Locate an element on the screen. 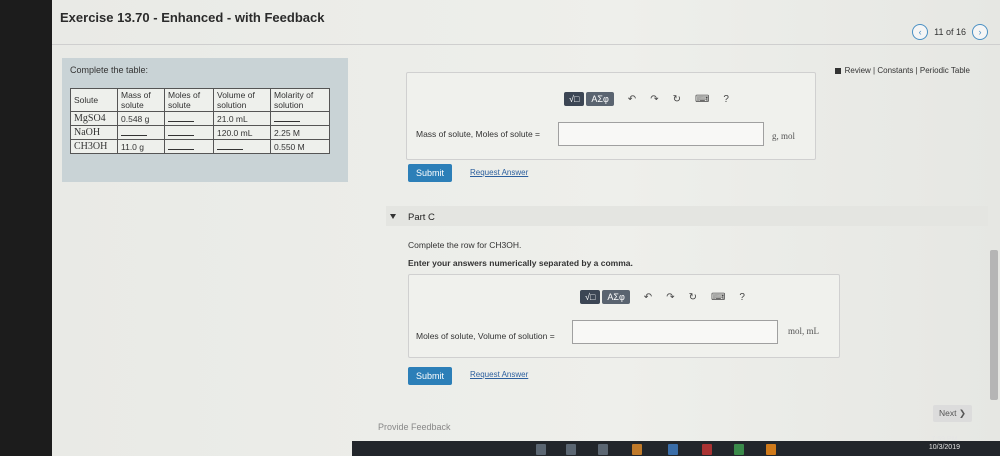 The image size is (1000, 456). col-header: Molarity of solution is located at coordinates (300, 100).